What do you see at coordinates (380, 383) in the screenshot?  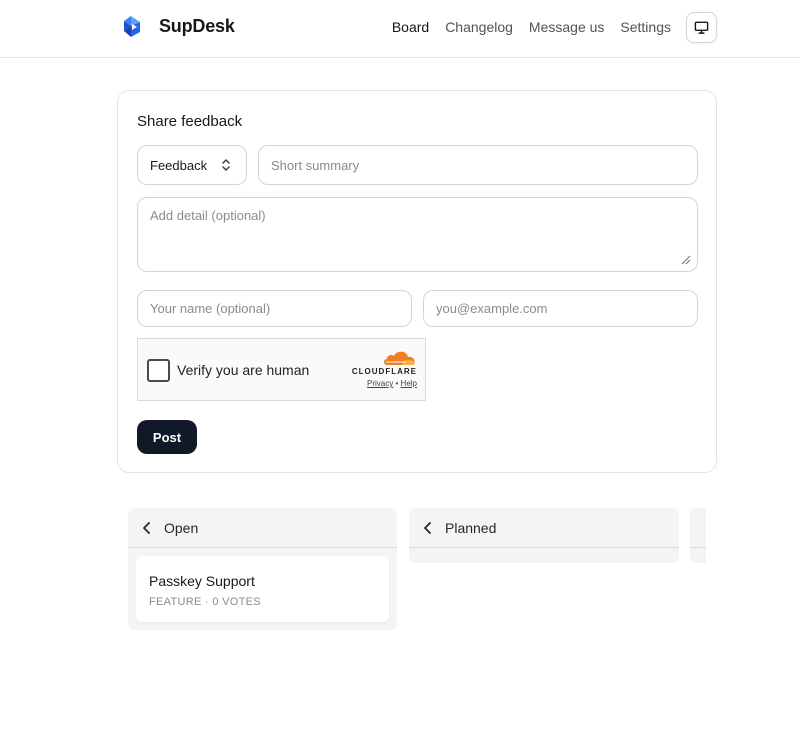 I see `captcha-privacy-link: Privacy` at bounding box center [380, 383].